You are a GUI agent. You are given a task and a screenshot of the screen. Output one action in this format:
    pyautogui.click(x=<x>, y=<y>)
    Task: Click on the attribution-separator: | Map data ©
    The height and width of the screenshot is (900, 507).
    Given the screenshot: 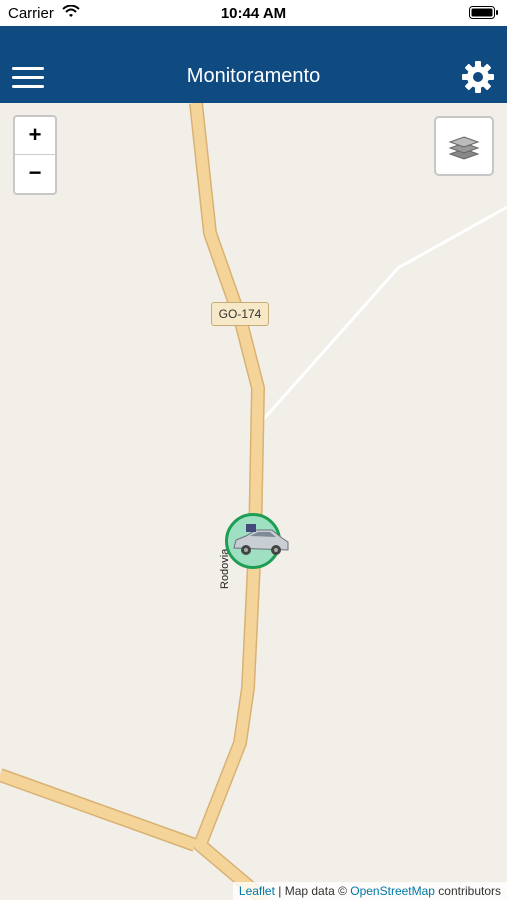 What is the action you would take?
    pyautogui.click(x=312, y=891)
    